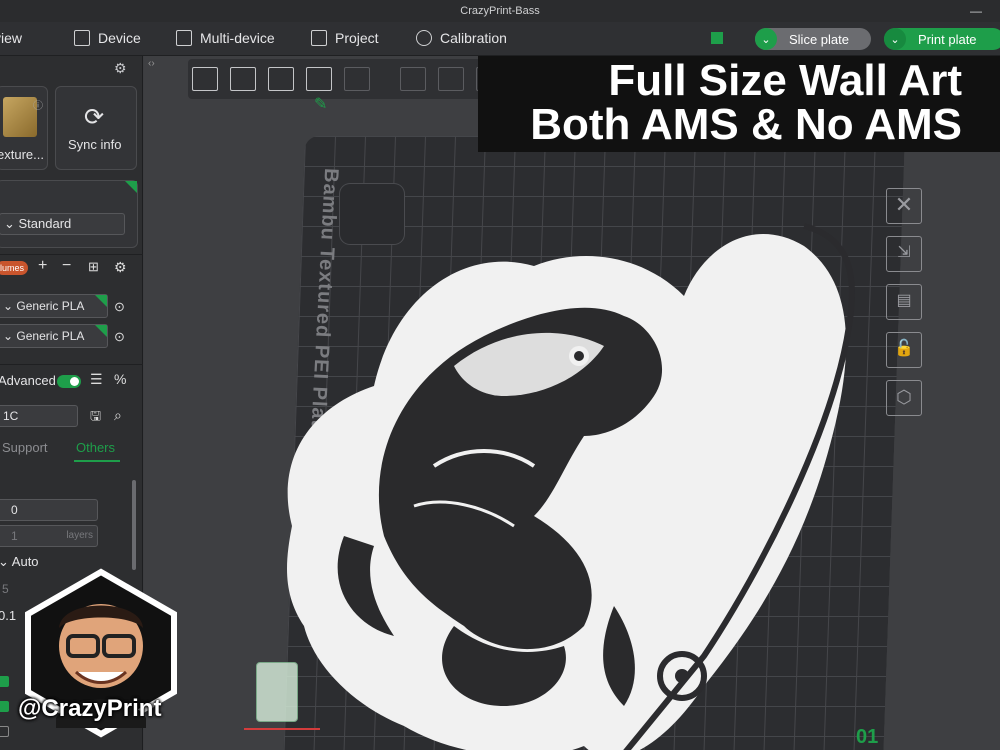  What do you see at coordinates (282, 729) in the screenshot?
I see `x-axis-line` at bounding box center [282, 729].